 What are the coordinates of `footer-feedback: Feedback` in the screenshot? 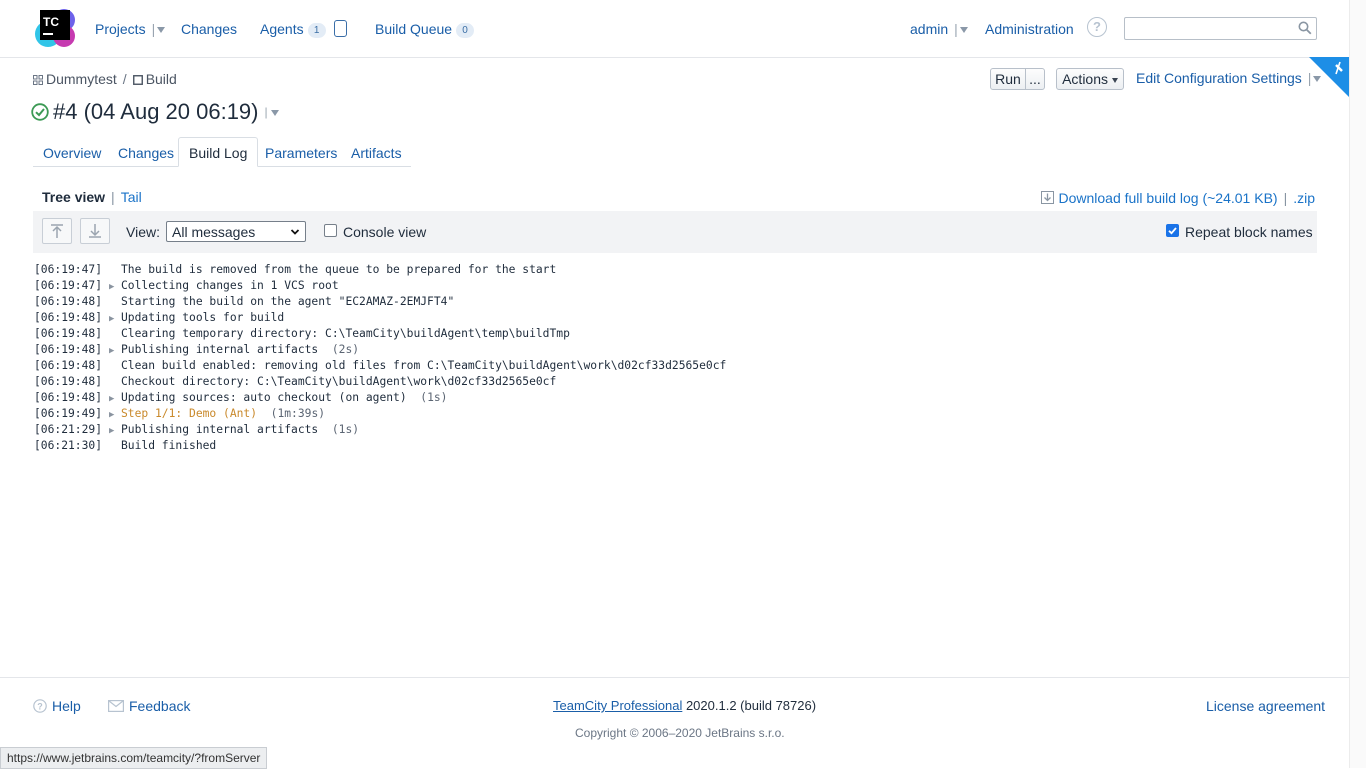 It's located at (149, 706).